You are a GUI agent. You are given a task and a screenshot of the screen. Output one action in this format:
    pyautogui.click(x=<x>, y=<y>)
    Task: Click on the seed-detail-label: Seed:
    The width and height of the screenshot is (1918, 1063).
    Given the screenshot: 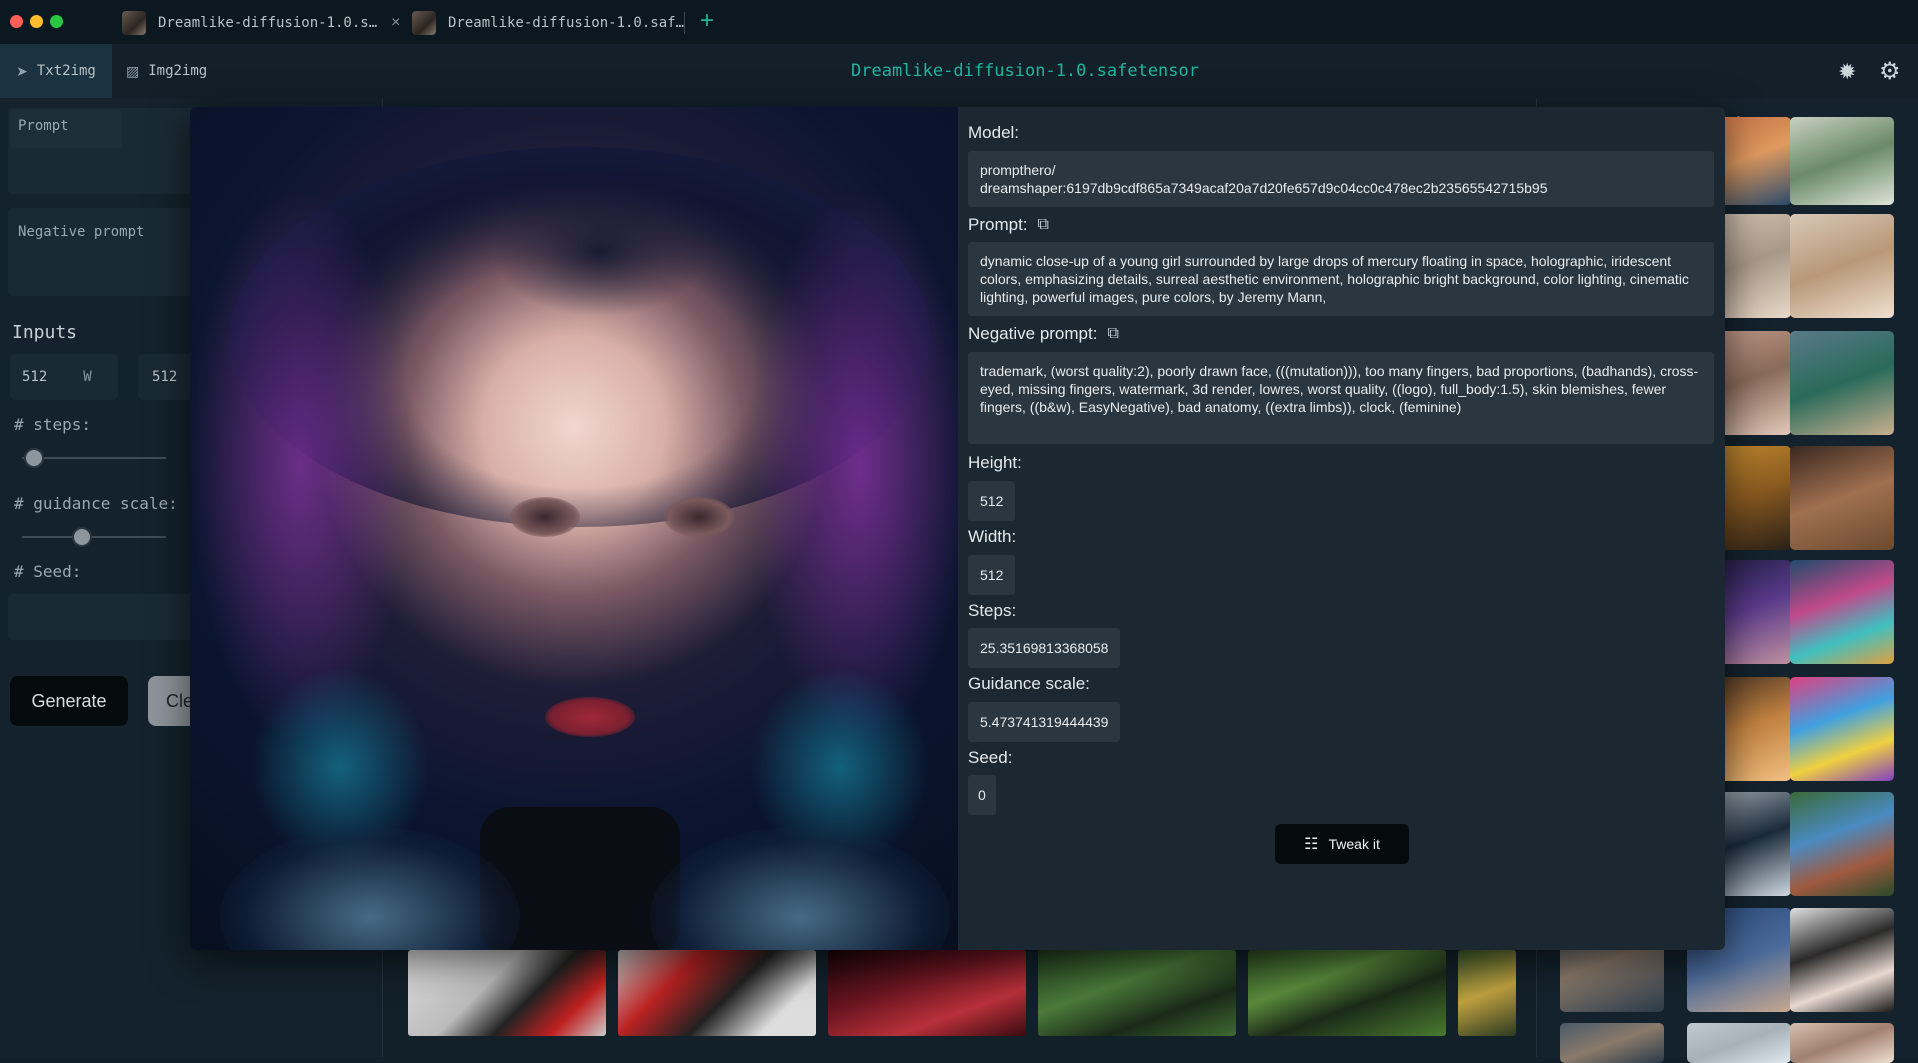 What is the action you would take?
    pyautogui.click(x=990, y=757)
    